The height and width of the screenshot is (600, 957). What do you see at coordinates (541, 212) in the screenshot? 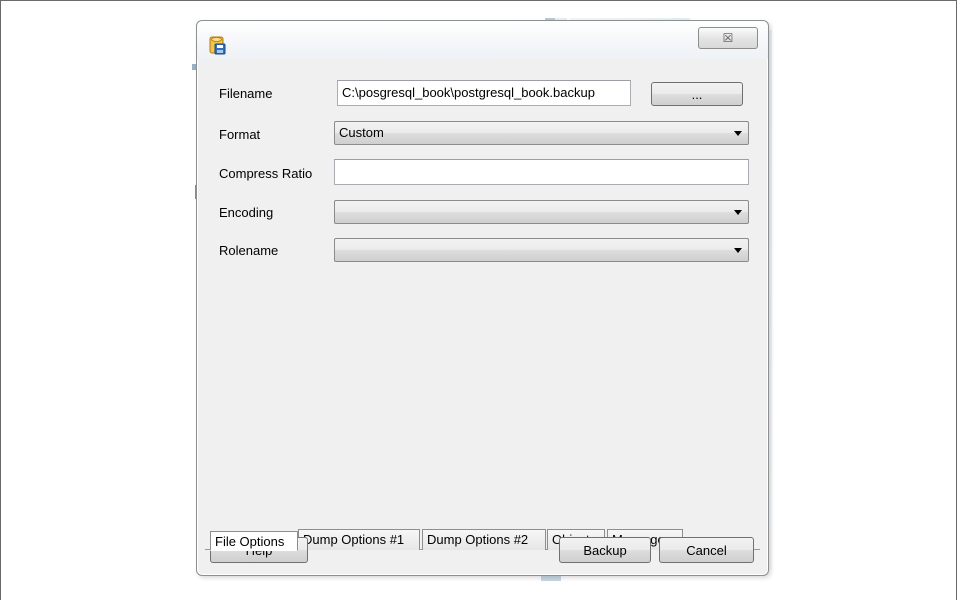
I see `encoding-select` at bounding box center [541, 212].